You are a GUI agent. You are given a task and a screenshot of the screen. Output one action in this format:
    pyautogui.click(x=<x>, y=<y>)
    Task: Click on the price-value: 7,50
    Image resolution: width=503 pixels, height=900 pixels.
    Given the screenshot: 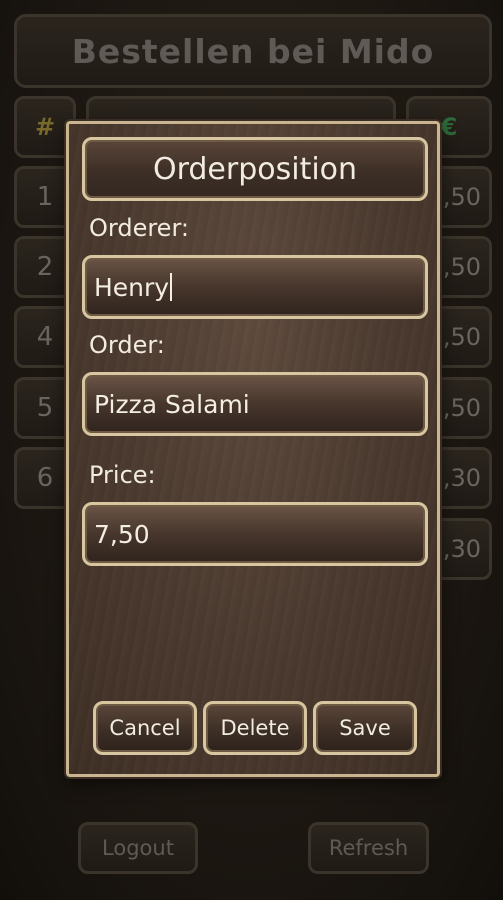 What is the action you would take?
    pyautogui.click(x=122, y=534)
    